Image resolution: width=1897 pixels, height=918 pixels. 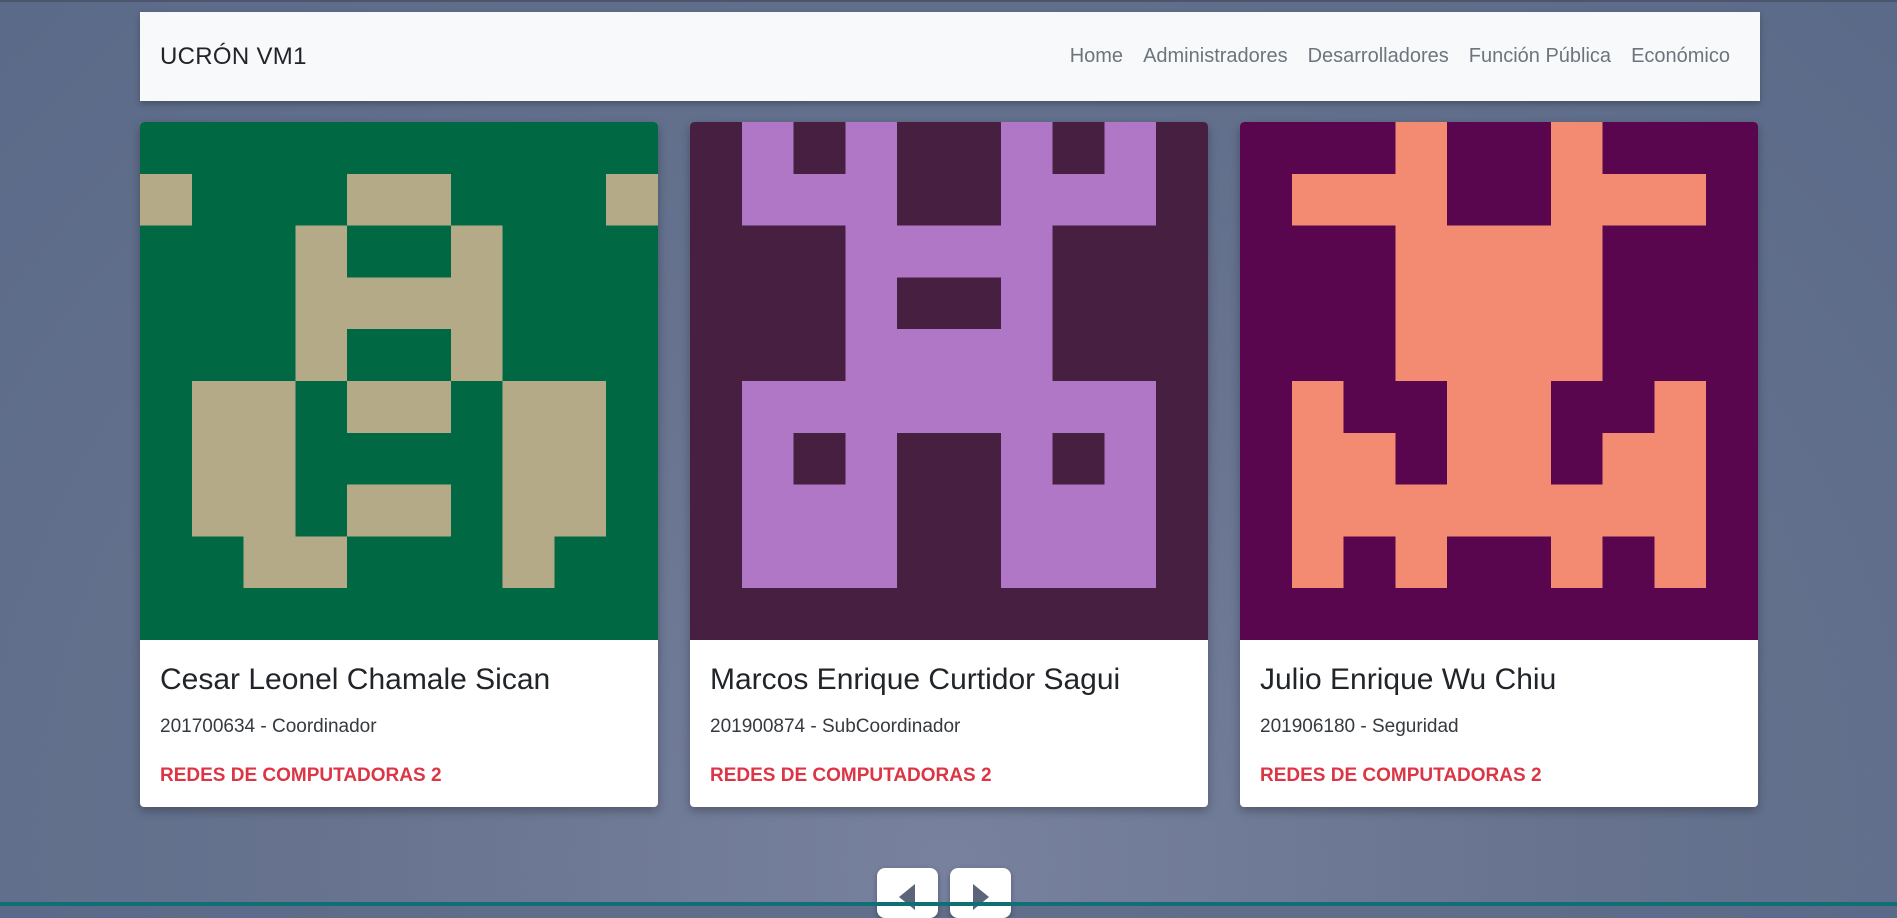 I want to click on member-id-role: 201906180 - Seguridad, so click(x=1359, y=726).